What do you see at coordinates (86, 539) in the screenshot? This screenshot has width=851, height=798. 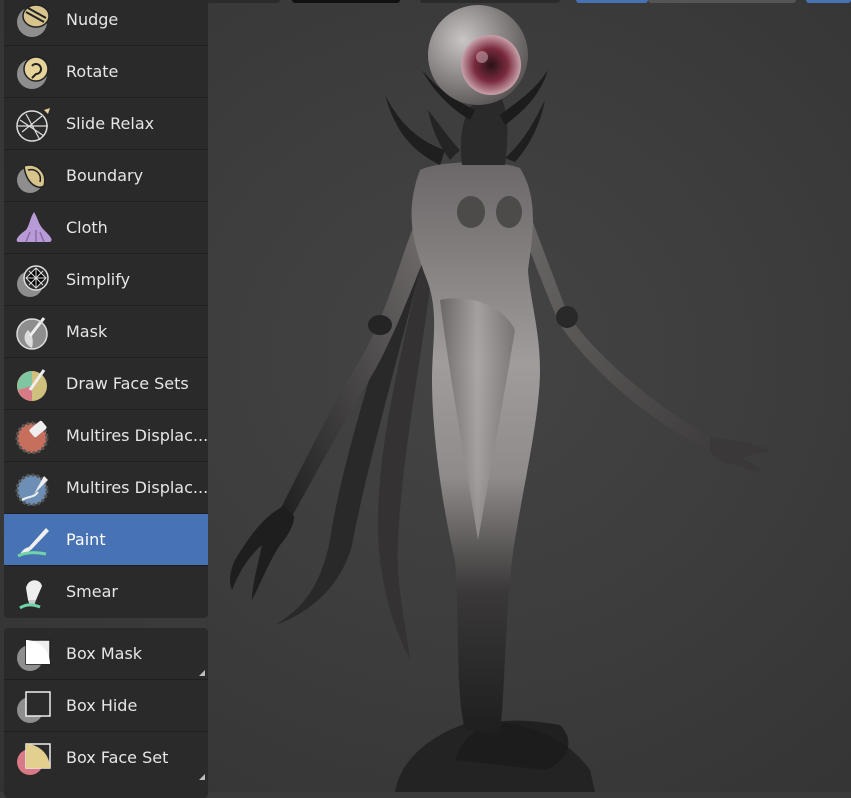 I see `tool-label: Paint` at bounding box center [86, 539].